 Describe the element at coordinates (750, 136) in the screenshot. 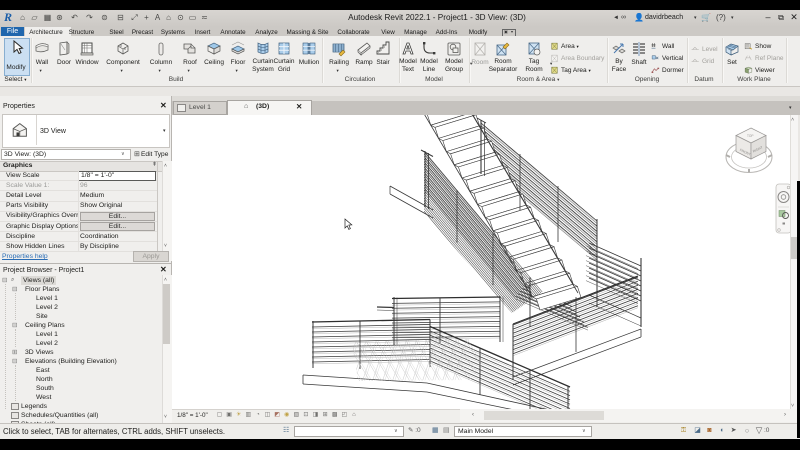

I see `svg-text: TOP` at that location.